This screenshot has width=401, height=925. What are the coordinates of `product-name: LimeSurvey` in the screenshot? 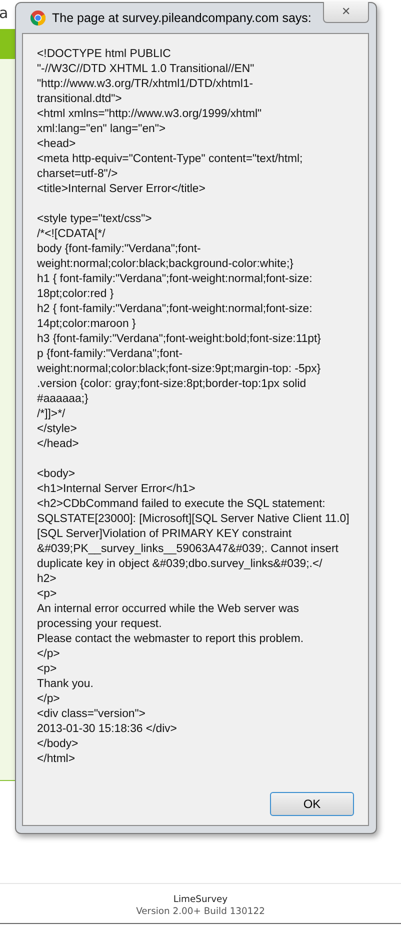 It's located at (200, 900).